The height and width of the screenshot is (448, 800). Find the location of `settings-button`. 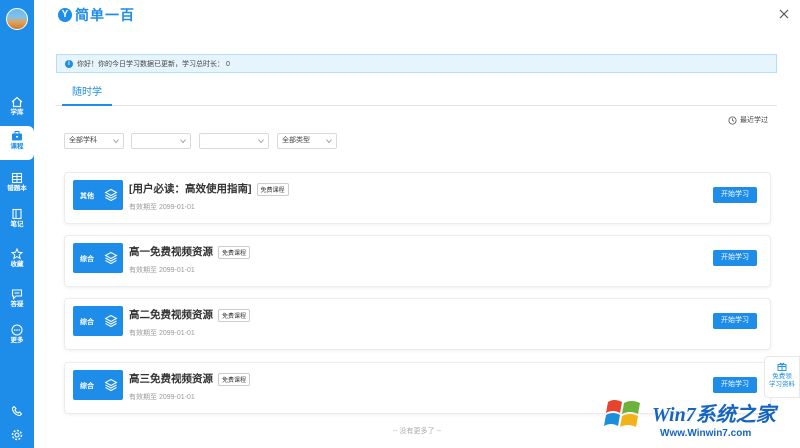

settings-button is located at coordinates (17, 435).